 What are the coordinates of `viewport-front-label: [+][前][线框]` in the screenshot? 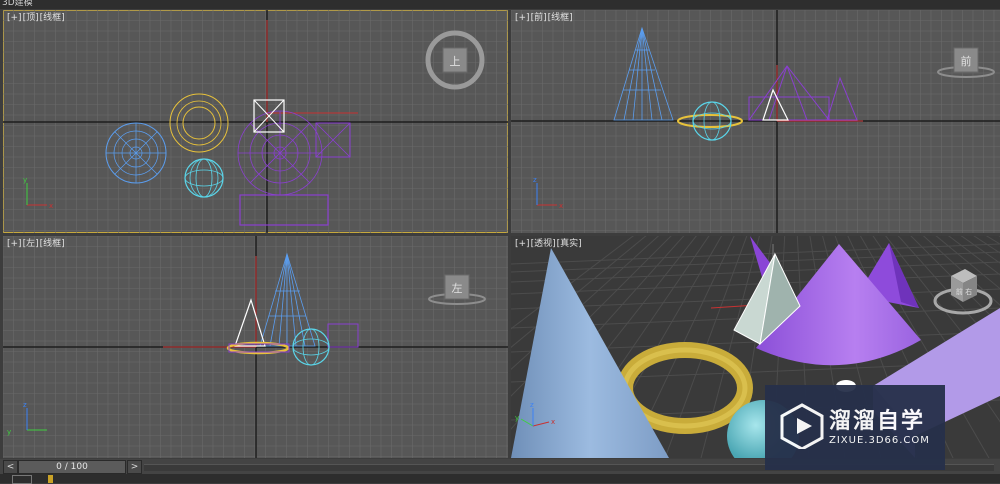 It's located at (544, 18).